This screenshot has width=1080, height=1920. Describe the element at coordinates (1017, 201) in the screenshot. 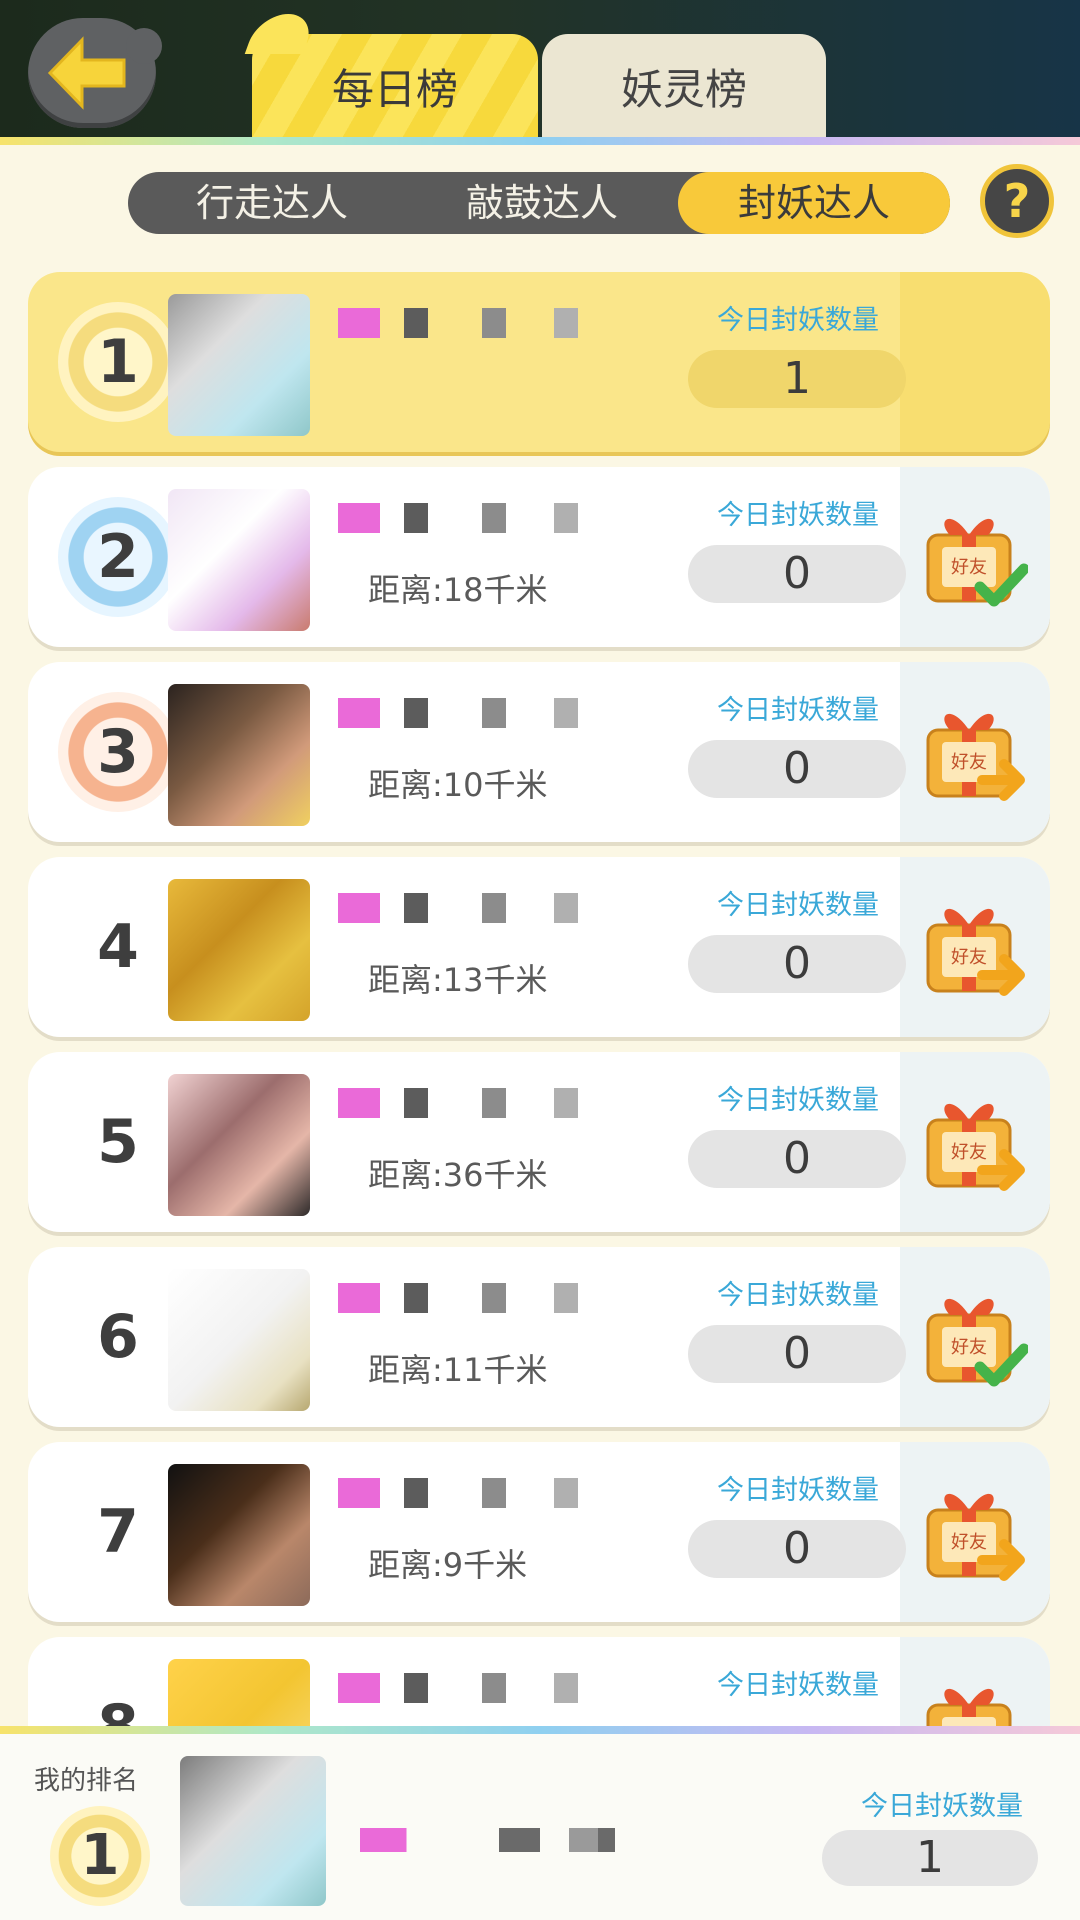

I see `help-button: ?` at that location.